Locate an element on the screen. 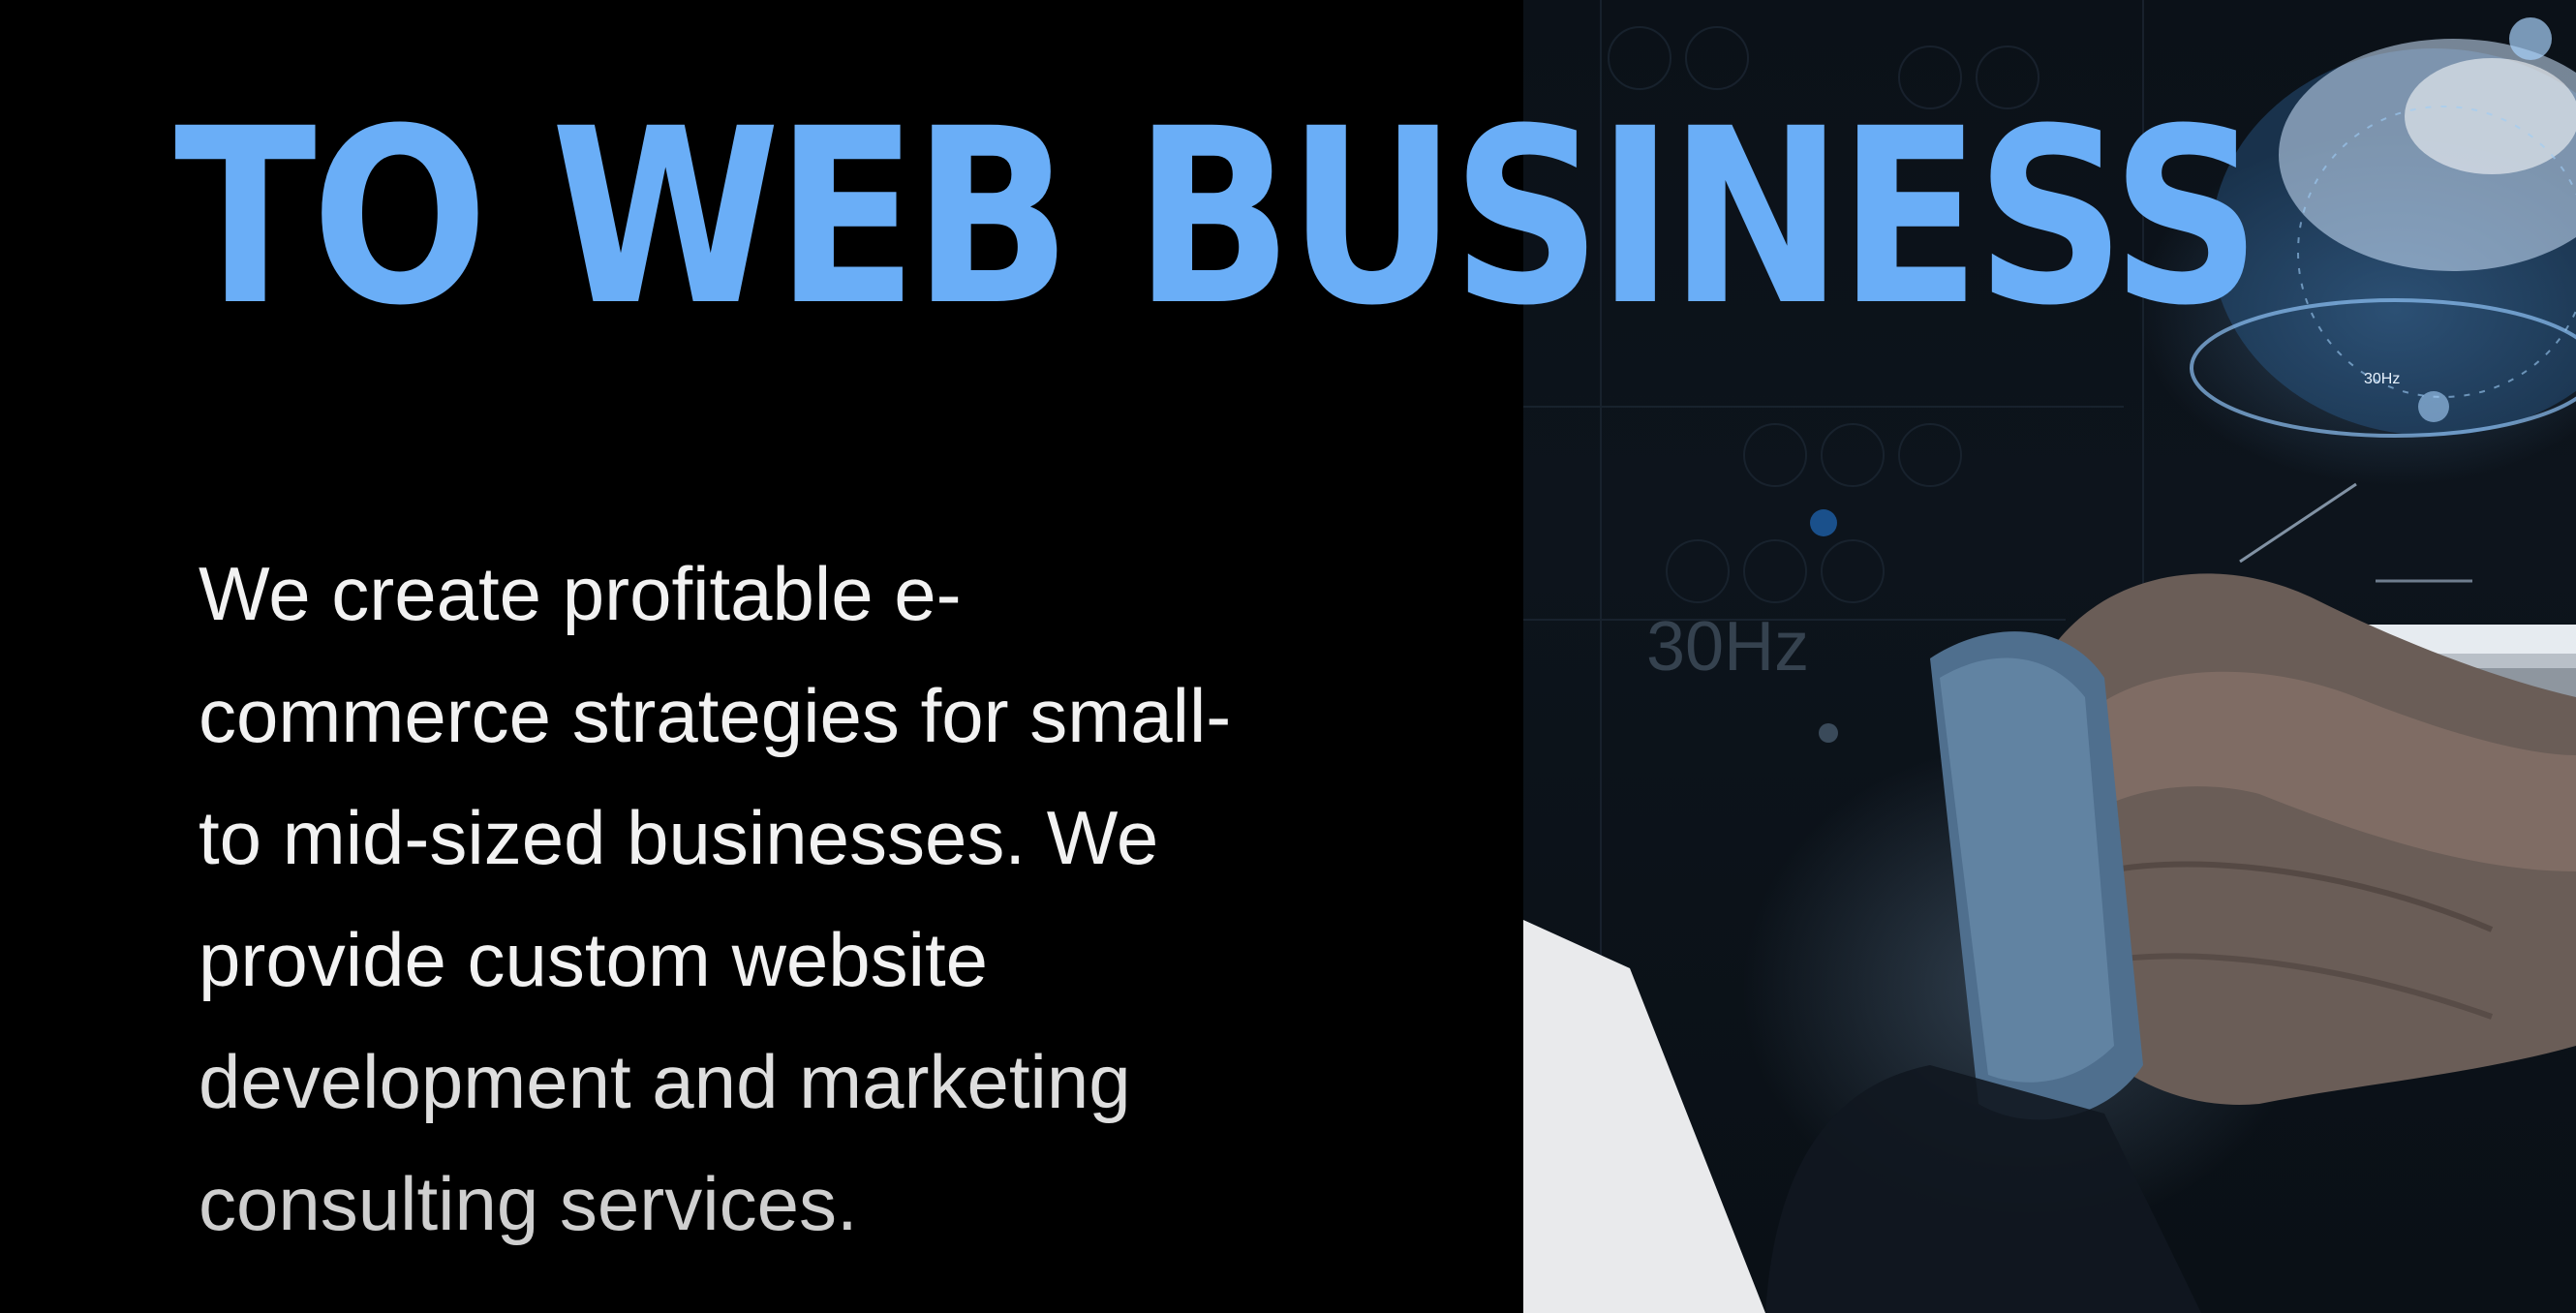 This screenshot has width=2576, height=1313. description-line: provide custom website is located at coordinates (594, 959).